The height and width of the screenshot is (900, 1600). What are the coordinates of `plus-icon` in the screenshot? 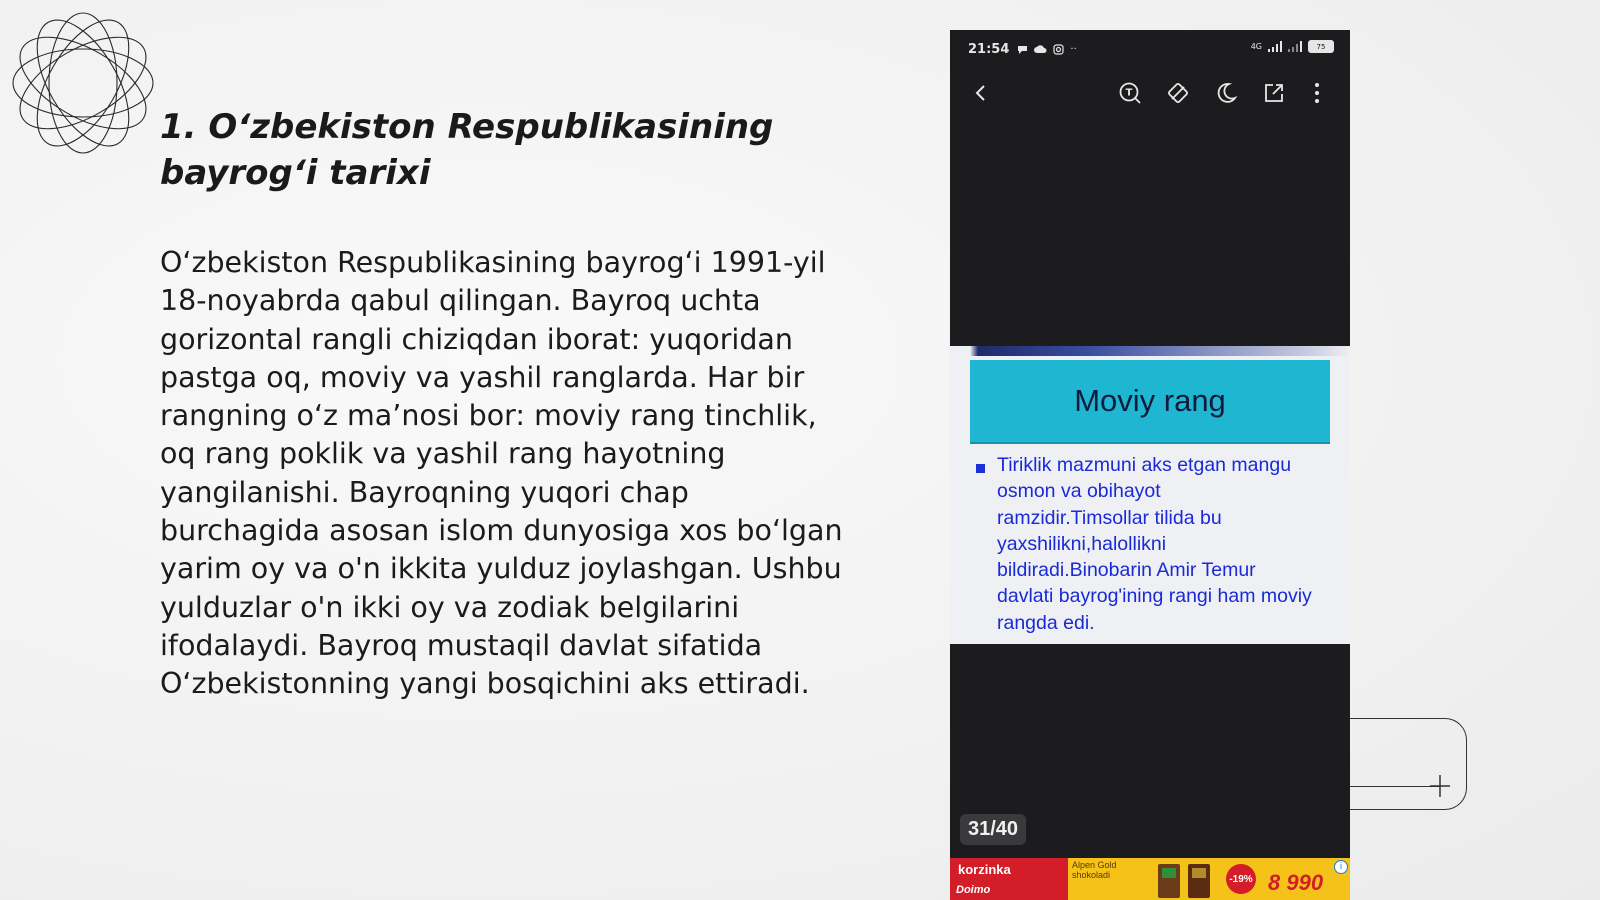 It's located at (1440, 786).